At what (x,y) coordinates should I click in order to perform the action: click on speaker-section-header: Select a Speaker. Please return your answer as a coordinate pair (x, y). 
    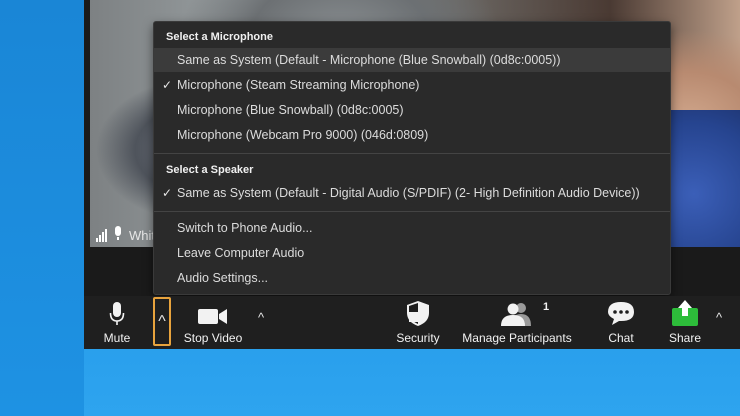
    Looking at the image, I should click on (210, 170).